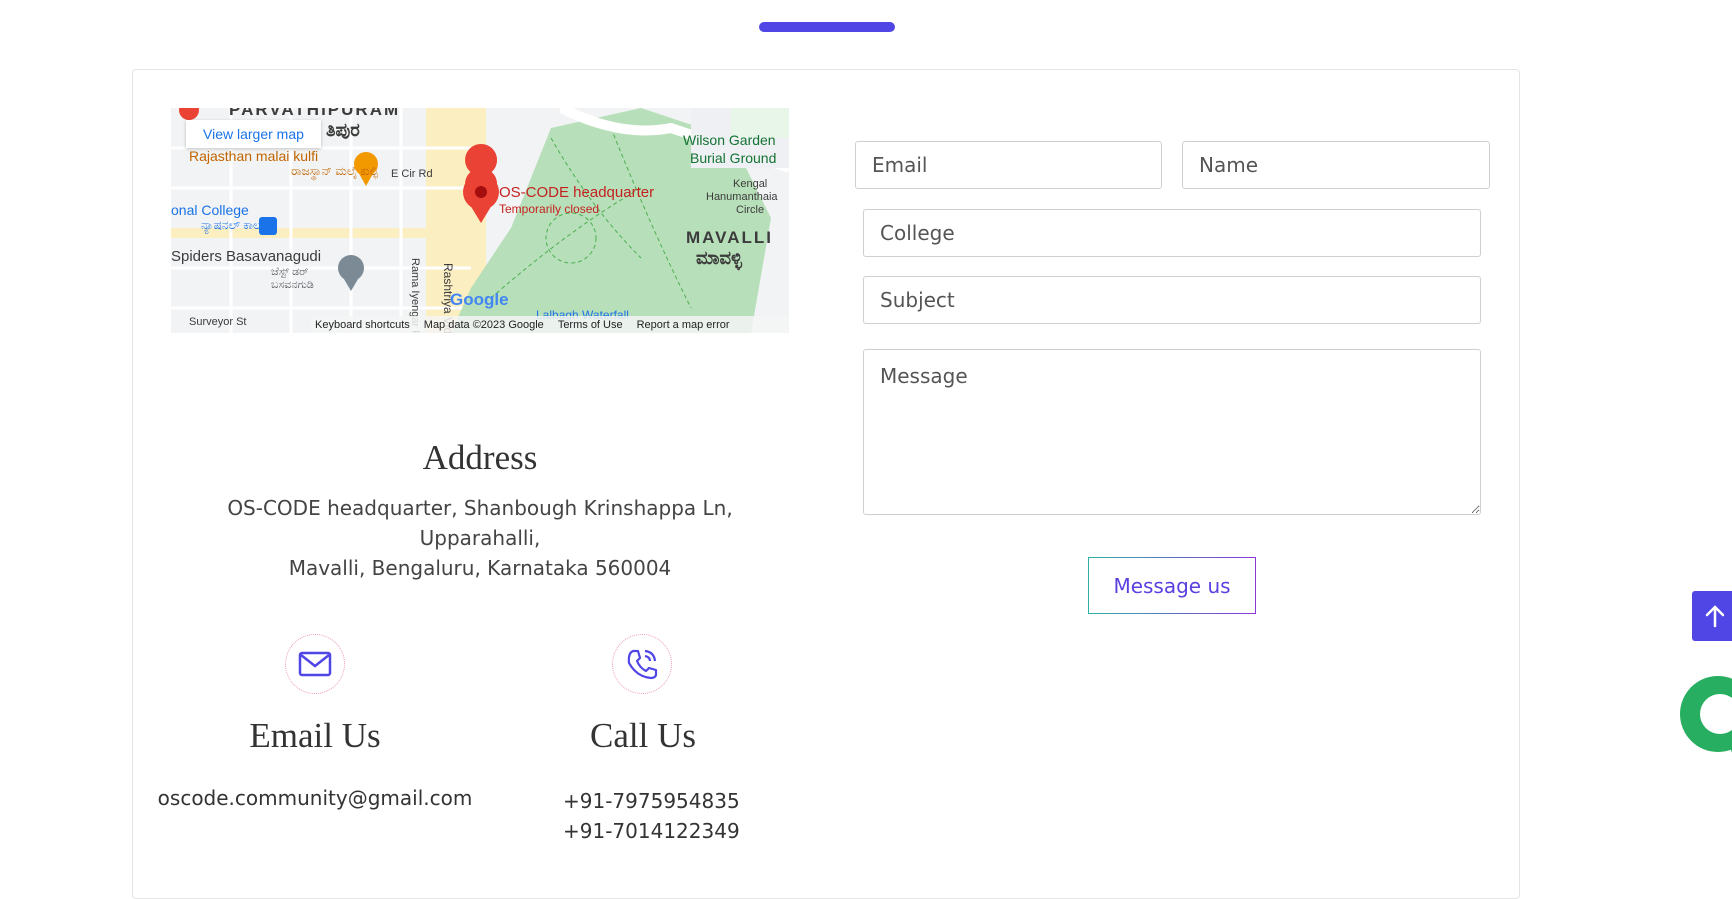  What do you see at coordinates (480, 457) in the screenshot?
I see `address-title: Address` at bounding box center [480, 457].